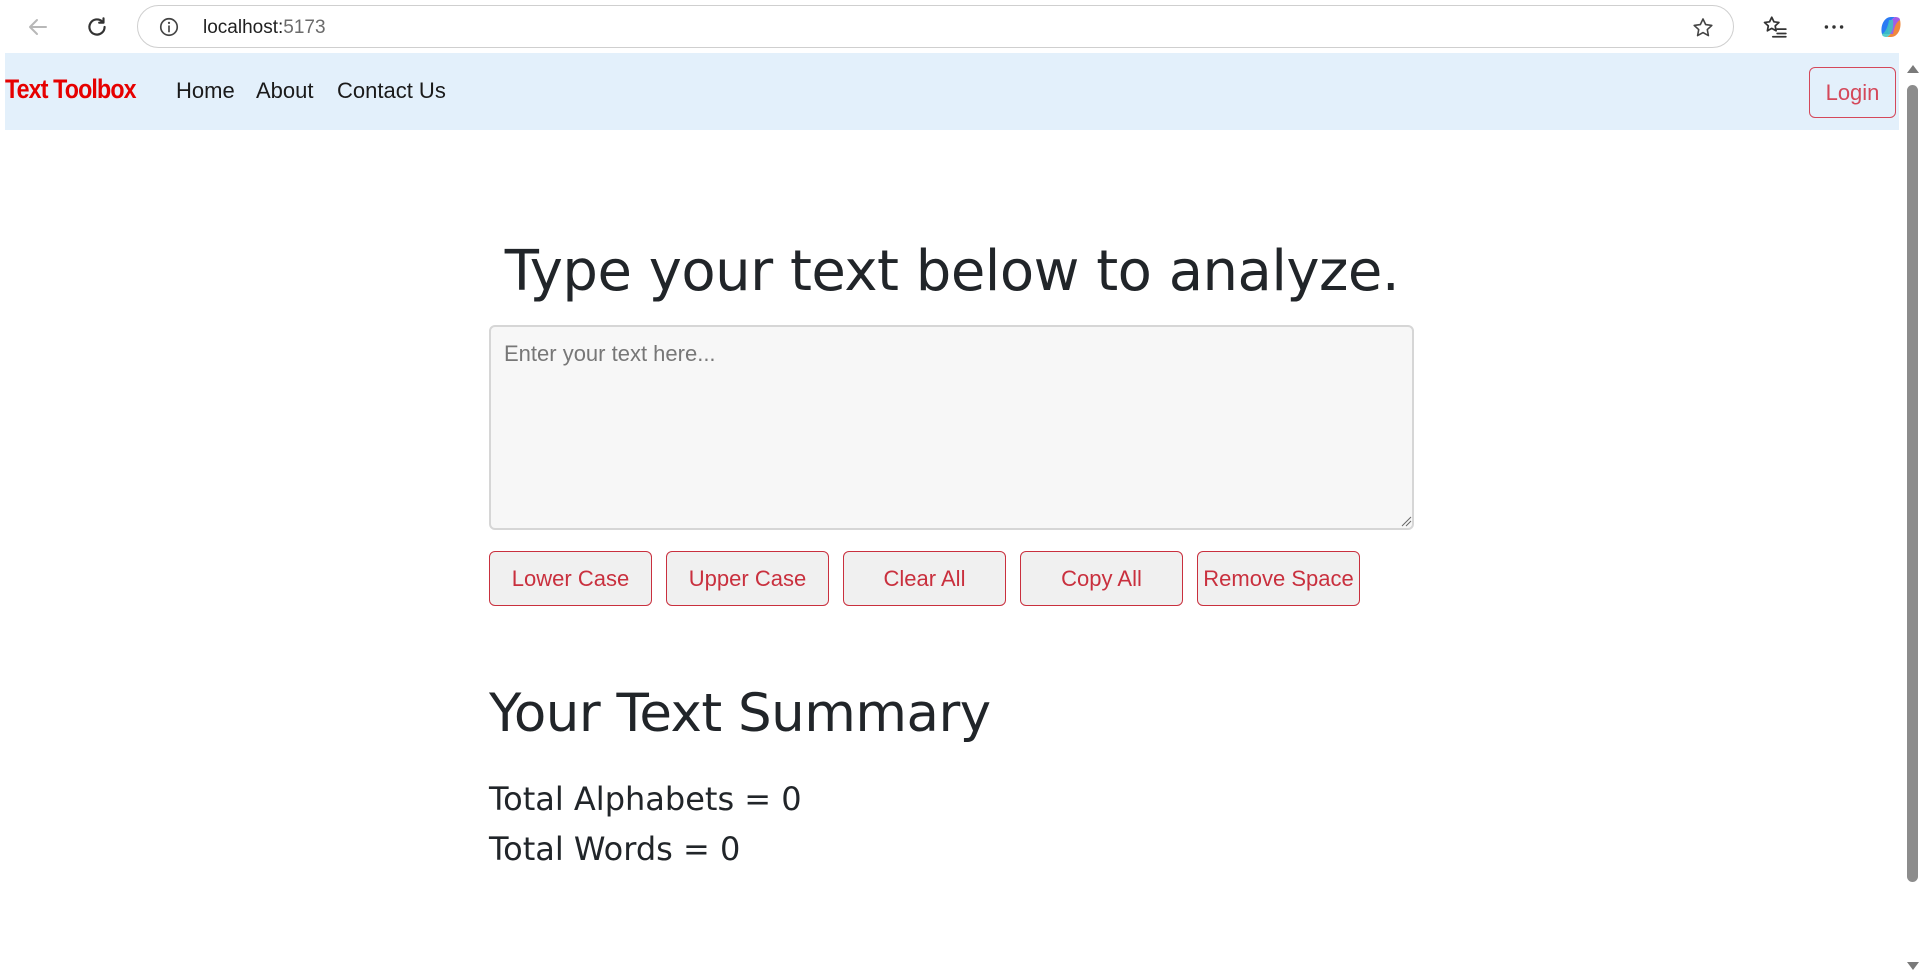 The width and height of the screenshot is (1920, 978). What do you see at coordinates (1703, 28) in the screenshot?
I see `favorite-star-icon` at bounding box center [1703, 28].